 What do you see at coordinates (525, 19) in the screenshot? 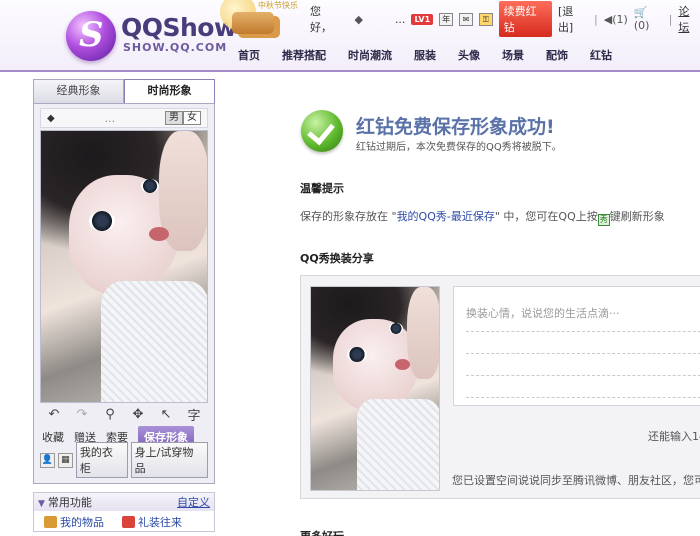
I see `renew-red-diamond-button: 续费红钻` at bounding box center [525, 19].